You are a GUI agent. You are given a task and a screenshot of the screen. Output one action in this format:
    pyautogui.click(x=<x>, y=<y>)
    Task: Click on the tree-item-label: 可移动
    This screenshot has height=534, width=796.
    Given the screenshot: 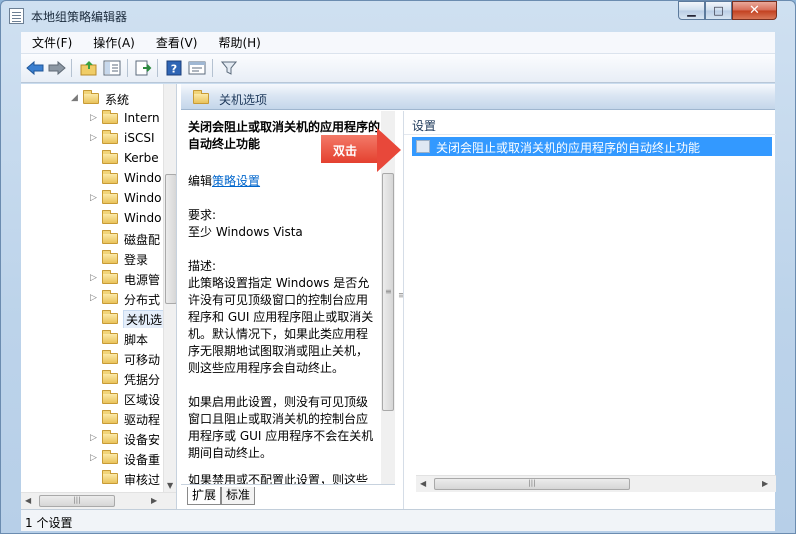 What is the action you would take?
    pyautogui.click(x=142, y=360)
    